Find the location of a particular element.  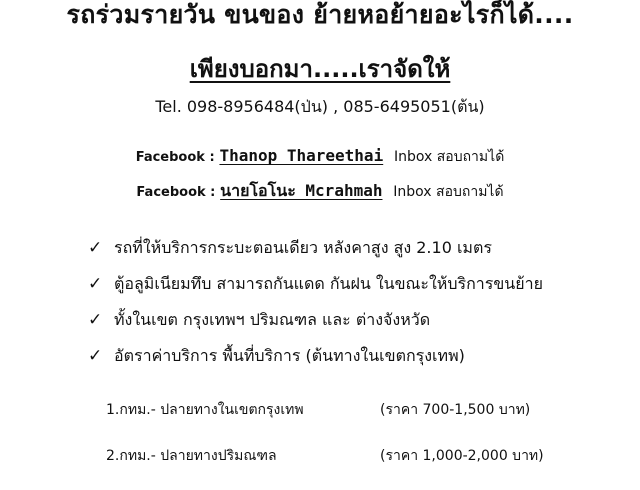

facebook-account-link: Thanop Thareethai is located at coordinates (301, 155).